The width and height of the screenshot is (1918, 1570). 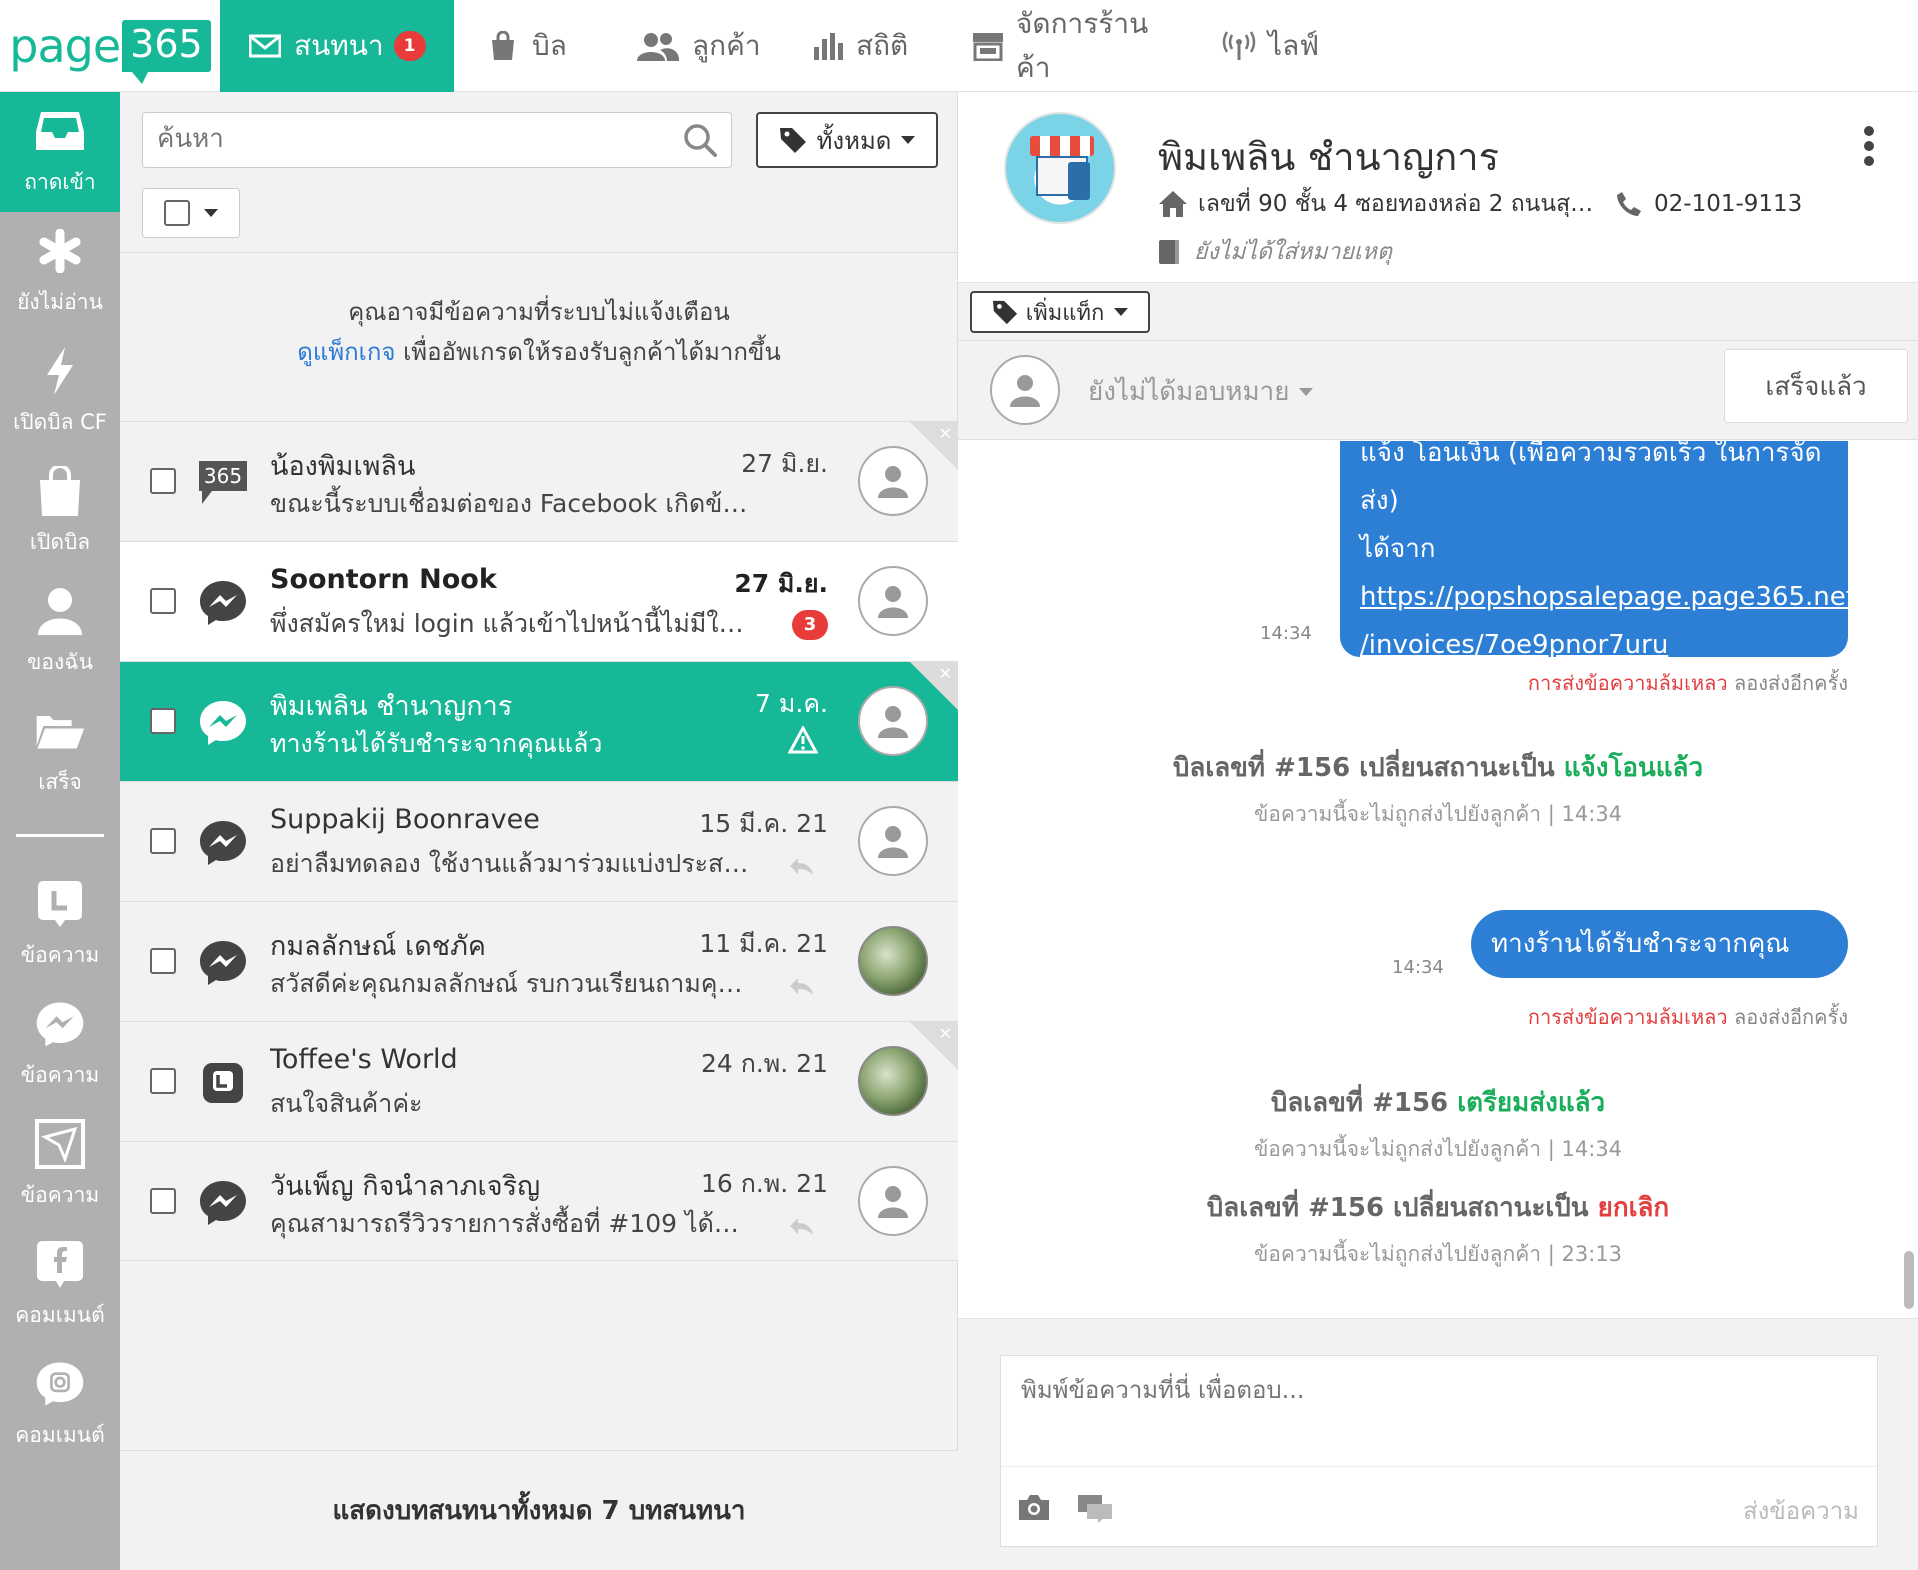 What do you see at coordinates (1438, 1149) in the screenshot?
I see `system-status-sub: ข้อความนี้จะไม่ถูกส่งไปยังลูกค้า | 14:34` at bounding box center [1438, 1149].